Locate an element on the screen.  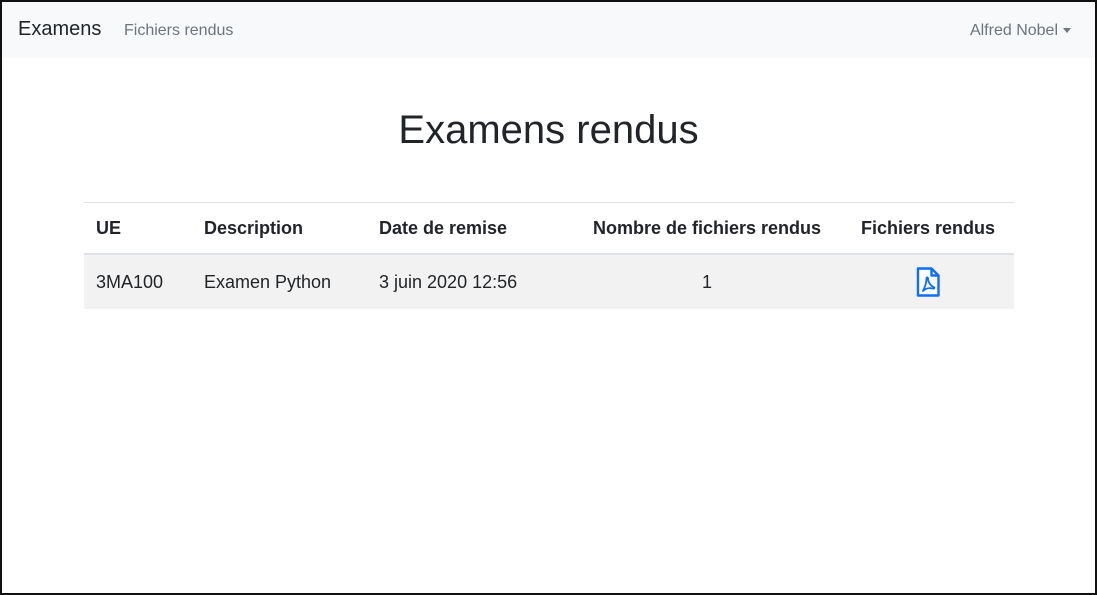
cell-date: 3 juin 2020 12:56 is located at coordinates (469, 281).